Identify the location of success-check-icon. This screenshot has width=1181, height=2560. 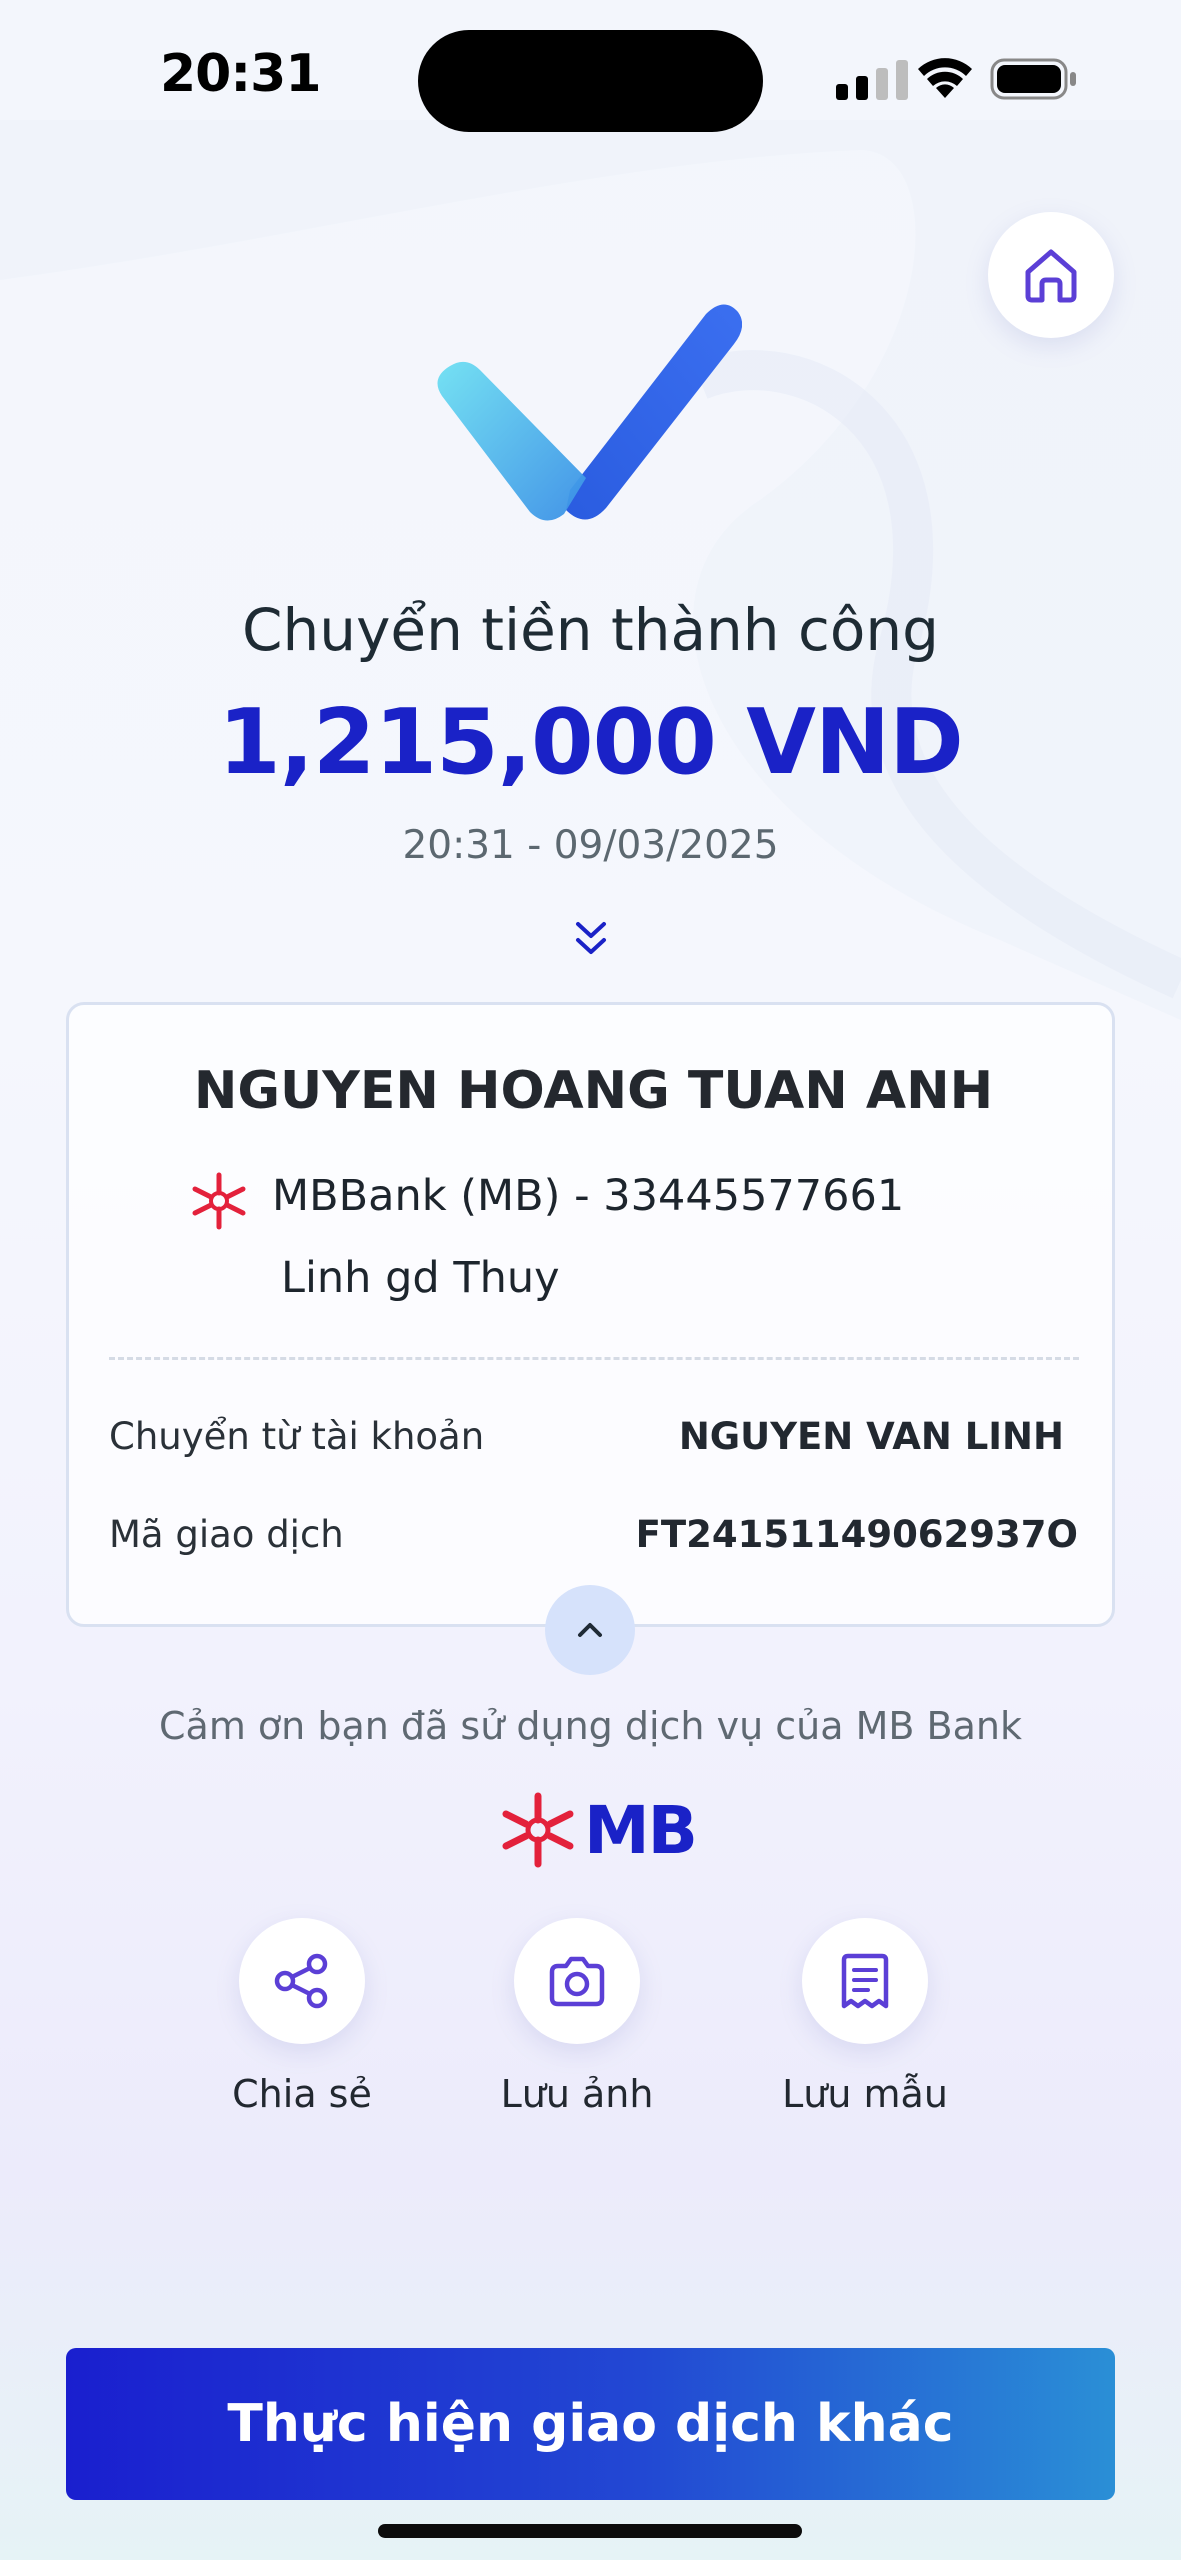
(589, 412).